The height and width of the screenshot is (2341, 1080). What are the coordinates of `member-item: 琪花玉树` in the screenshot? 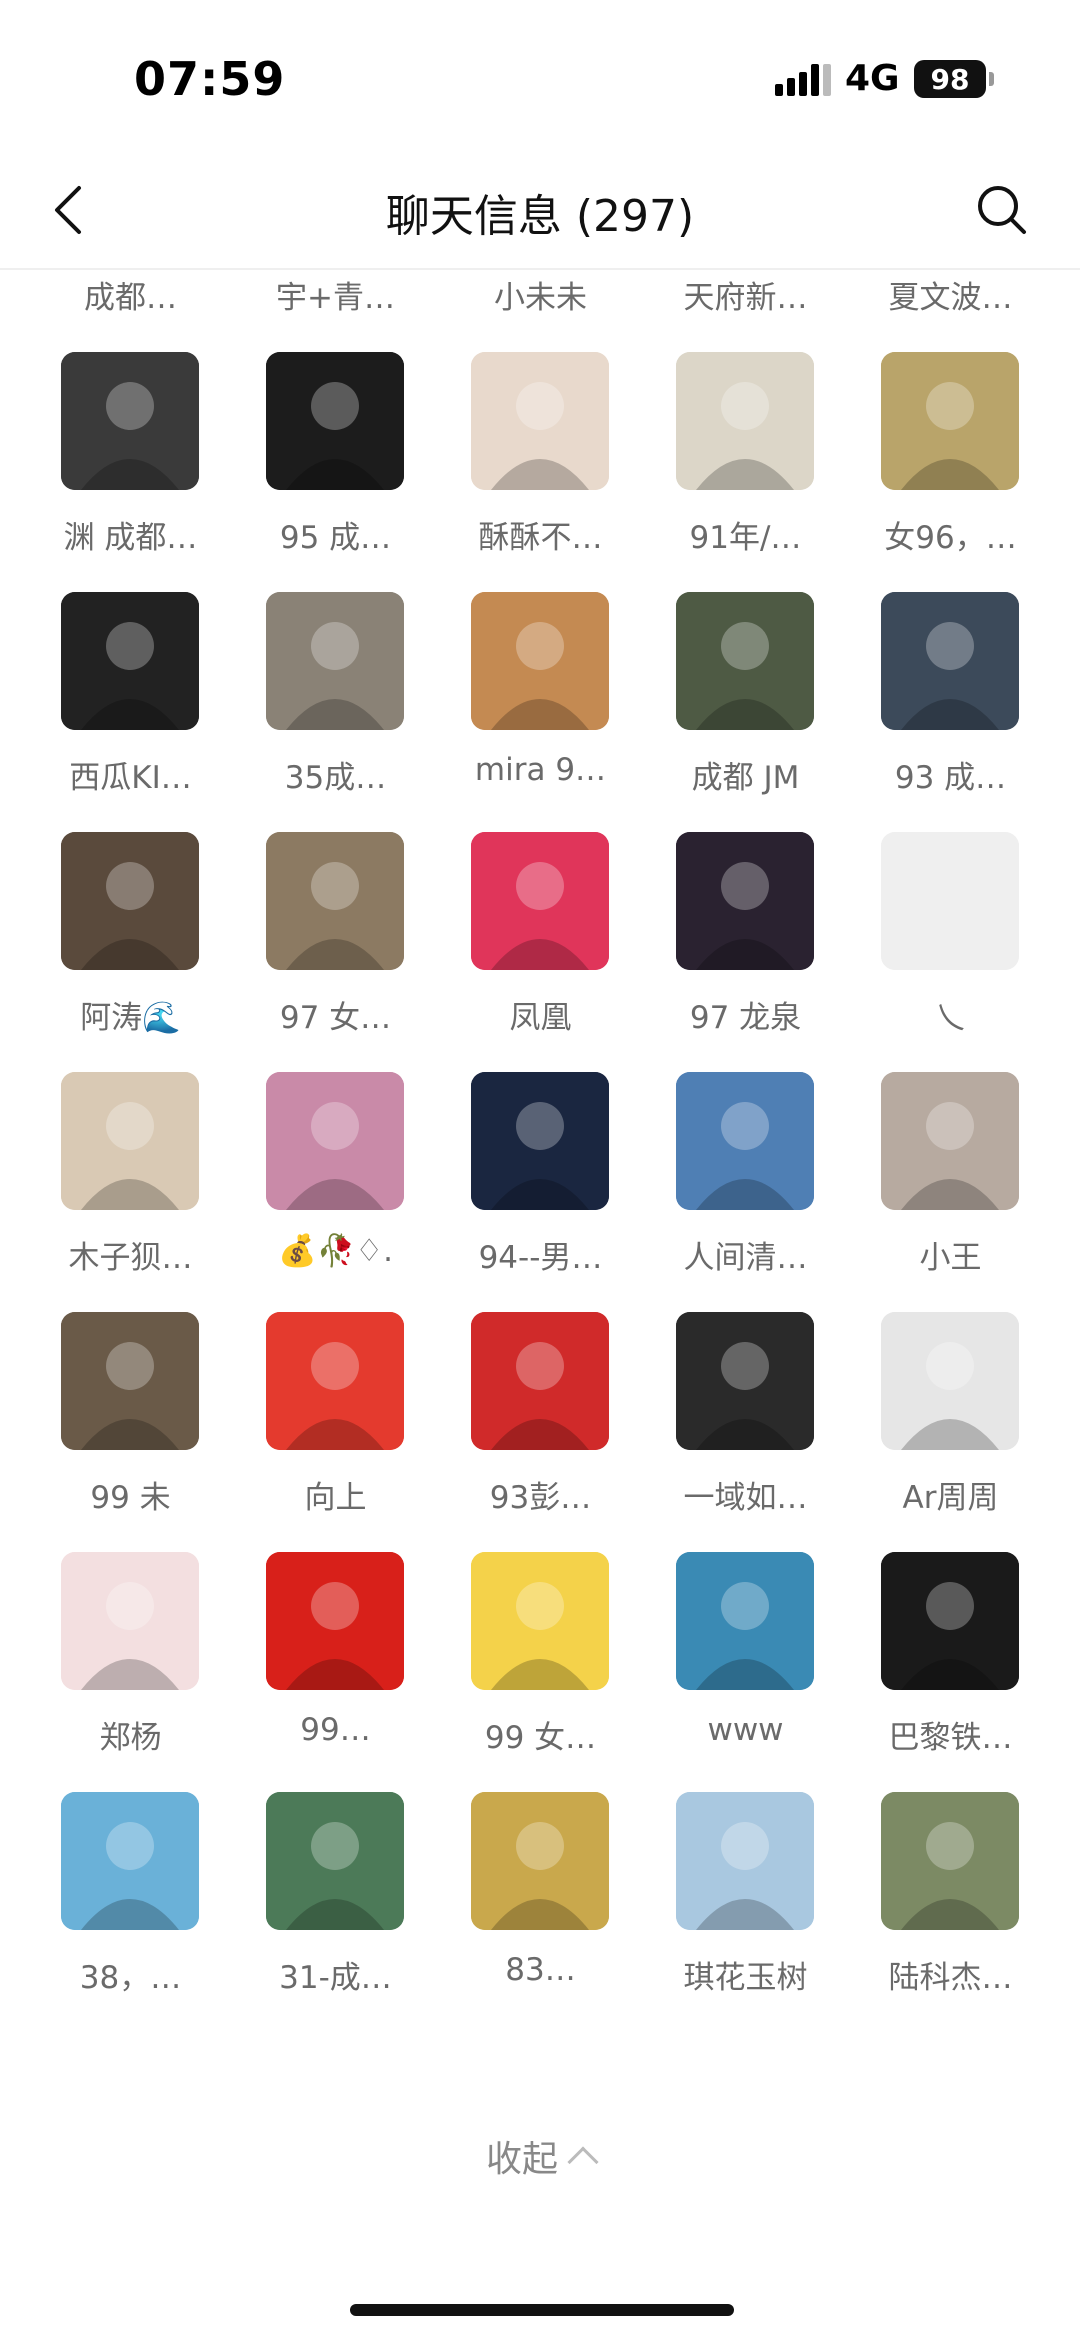 It's located at (745, 1912).